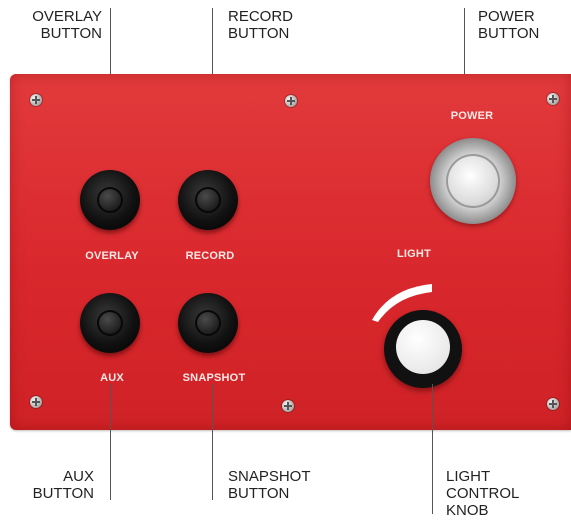 This screenshot has height=522, width=571. What do you see at coordinates (67, 25) in the screenshot?
I see `overlay-button-callout: OVERLAY BUTTON` at bounding box center [67, 25].